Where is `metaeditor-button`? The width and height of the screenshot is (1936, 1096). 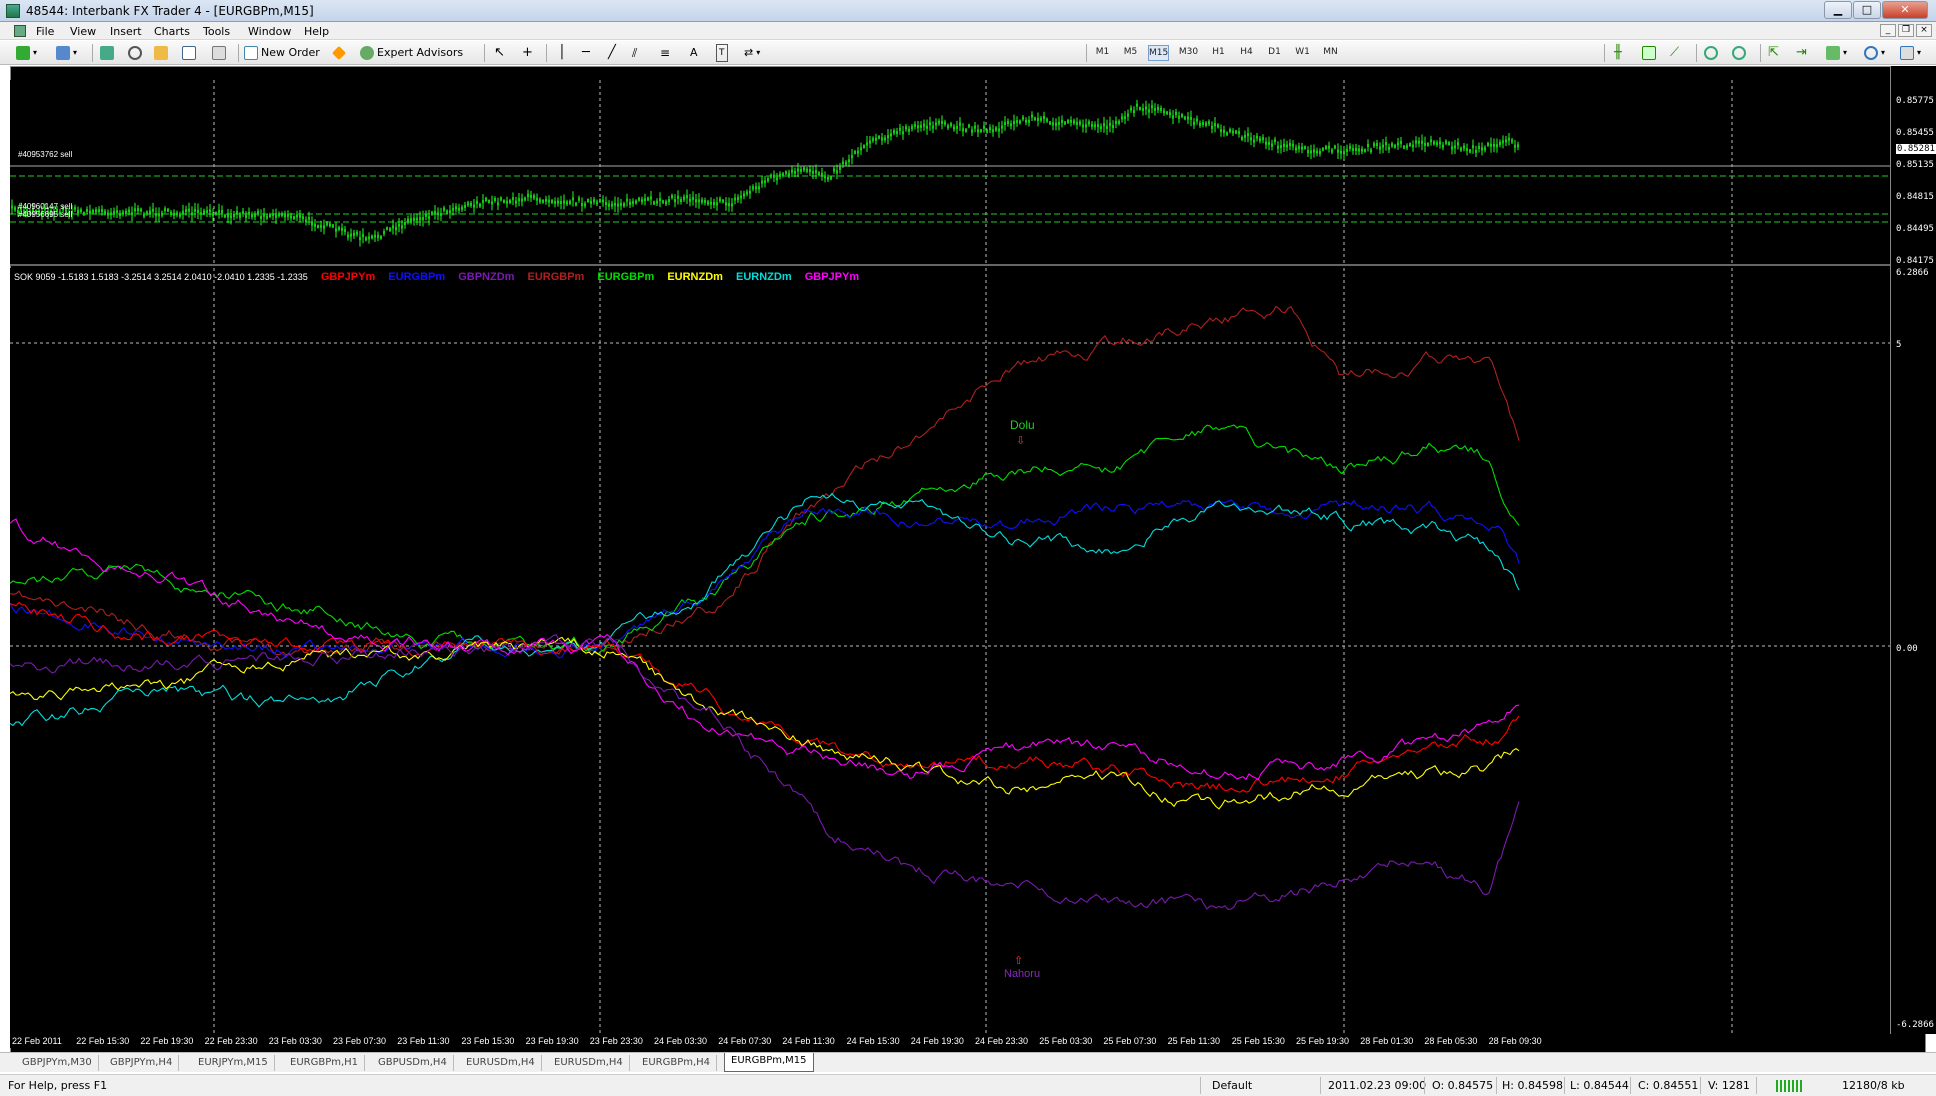
metaeditor-button is located at coordinates (339, 53).